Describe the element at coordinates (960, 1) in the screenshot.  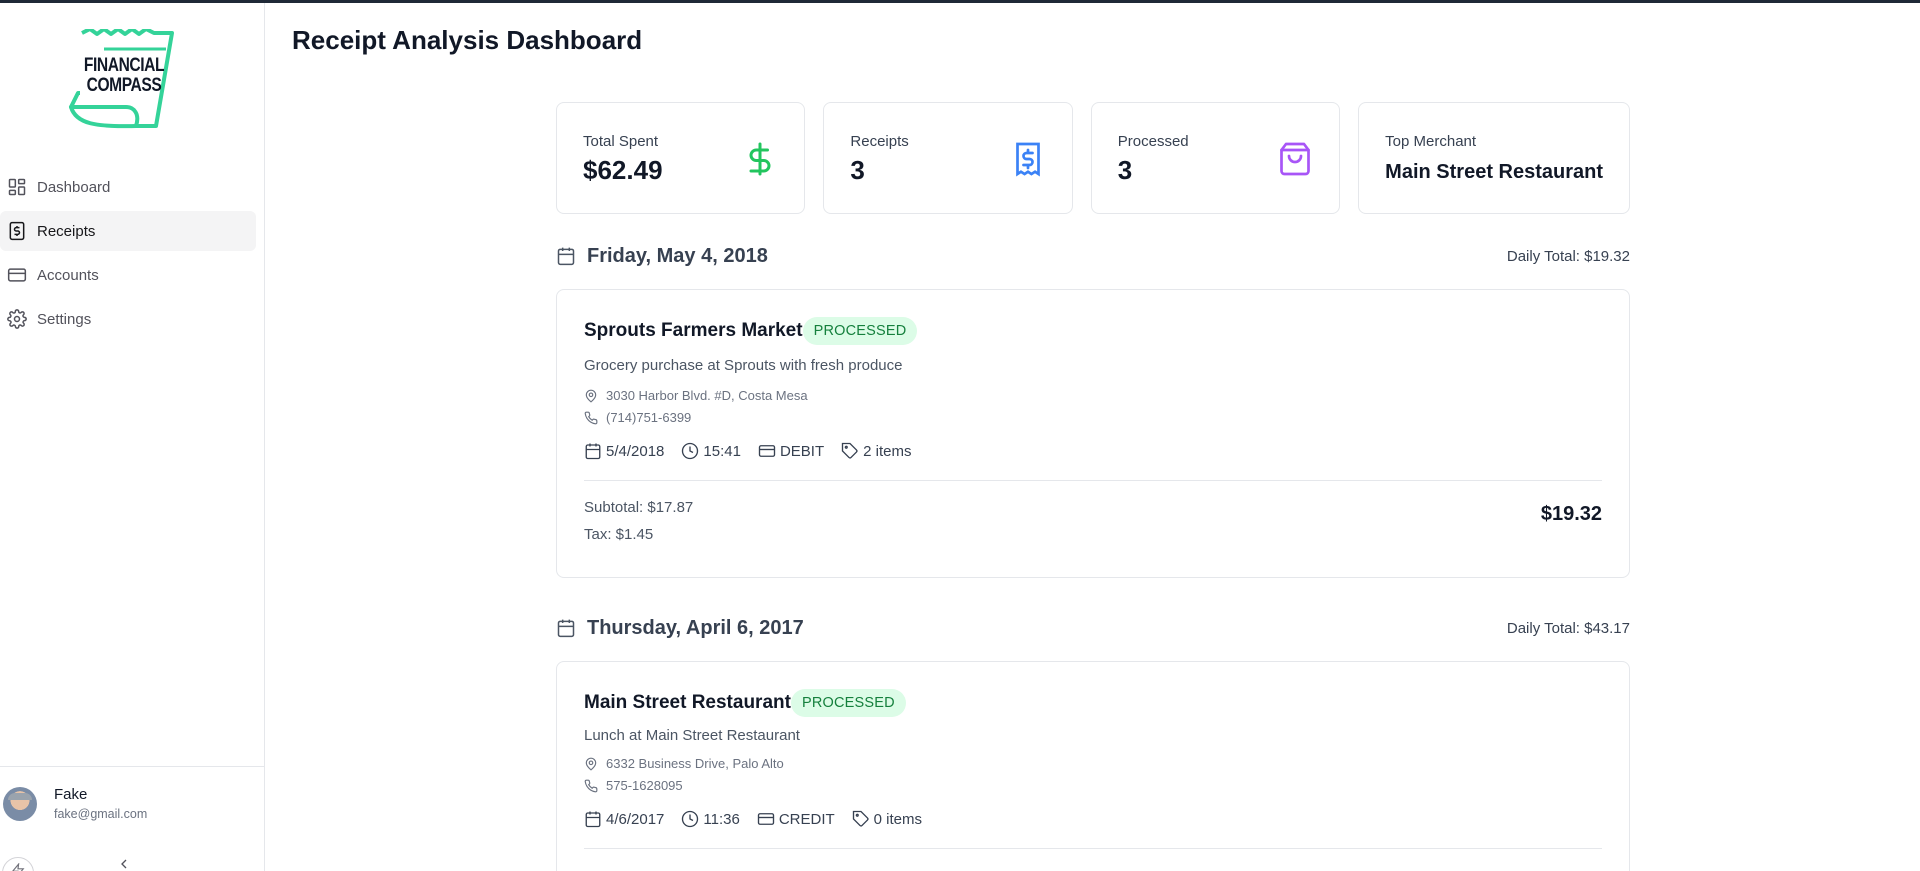
I see `top-border` at that location.